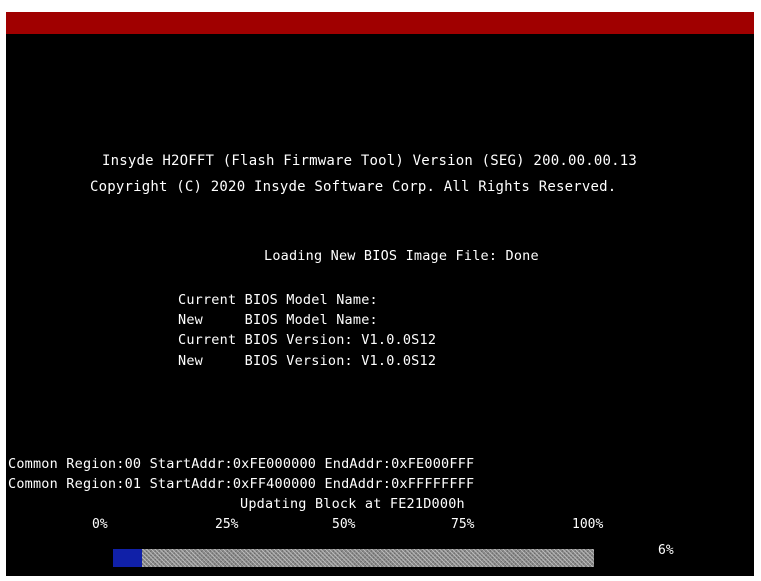 This screenshot has width=761, height=581. What do you see at coordinates (588, 524) in the screenshot?
I see `scale-label-100: 100%` at bounding box center [588, 524].